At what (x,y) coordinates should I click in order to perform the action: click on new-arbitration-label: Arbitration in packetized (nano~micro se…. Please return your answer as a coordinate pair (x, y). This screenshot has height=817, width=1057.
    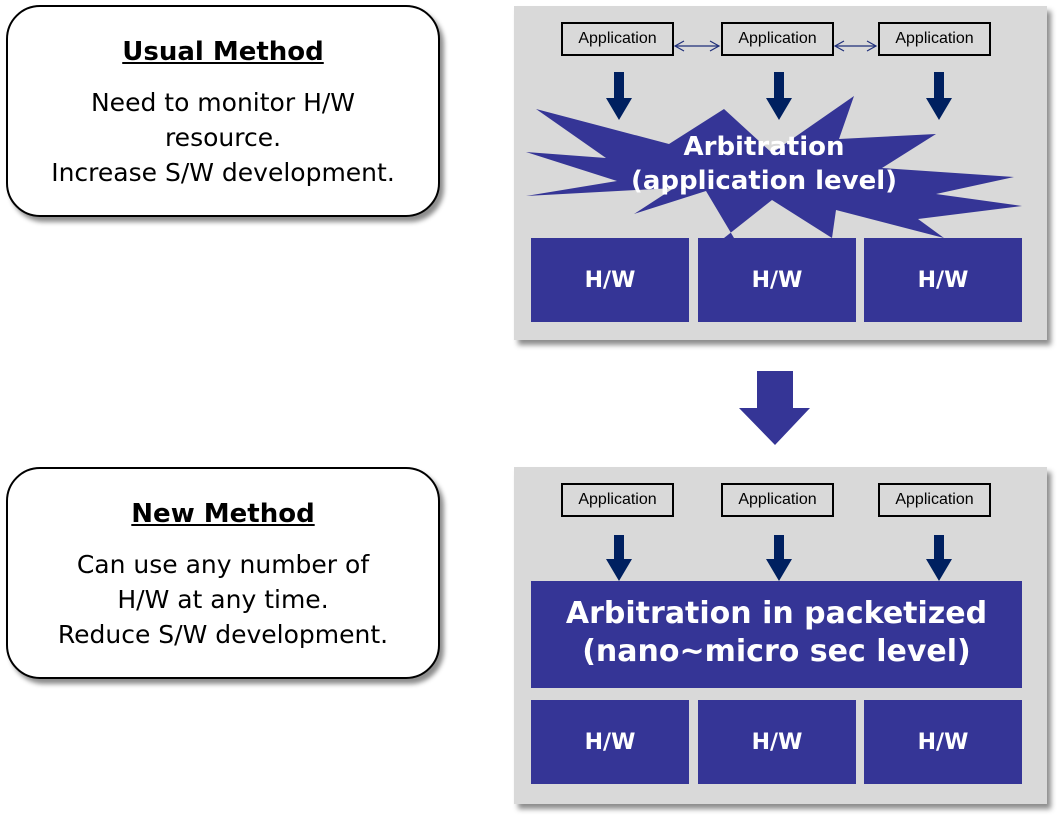
    Looking at the image, I should click on (776, 633).